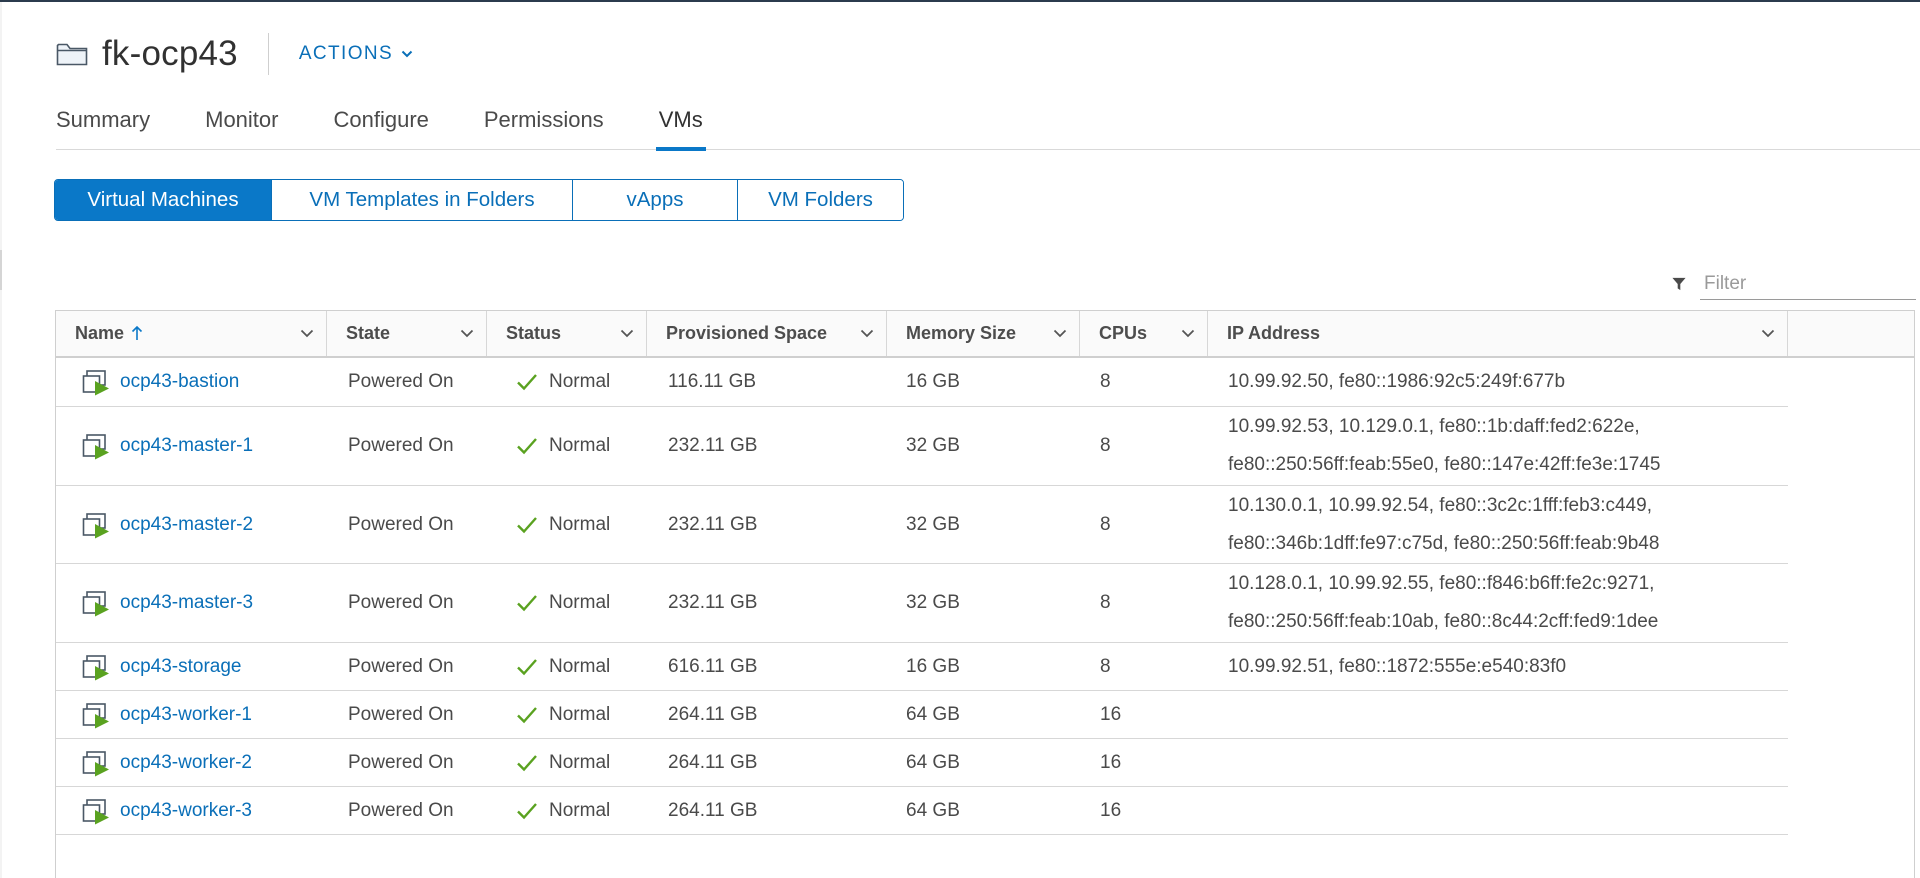 The height and width of the screenshot is (878, 1920). Describe the element at coordinates (380, 125) in the screenshot. I see `tab-configure: Configure` at that location.